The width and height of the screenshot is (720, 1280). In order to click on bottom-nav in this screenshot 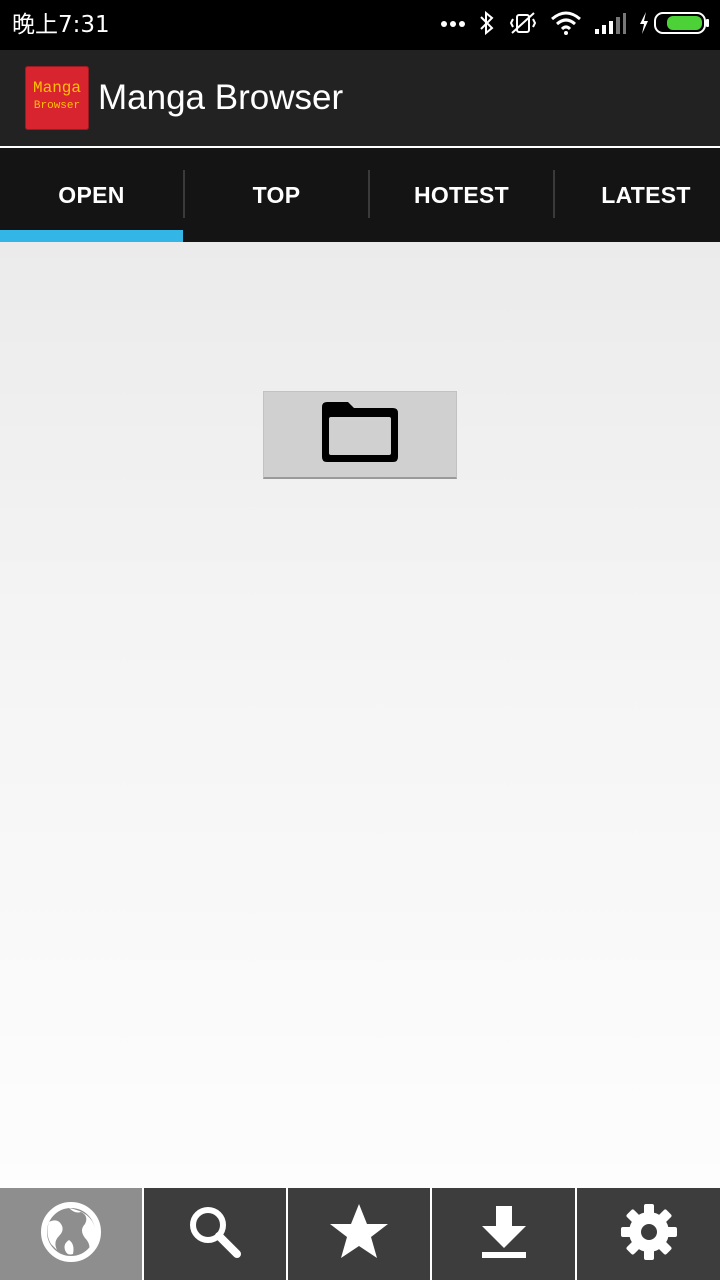, I will do `click(360, 1234)`.